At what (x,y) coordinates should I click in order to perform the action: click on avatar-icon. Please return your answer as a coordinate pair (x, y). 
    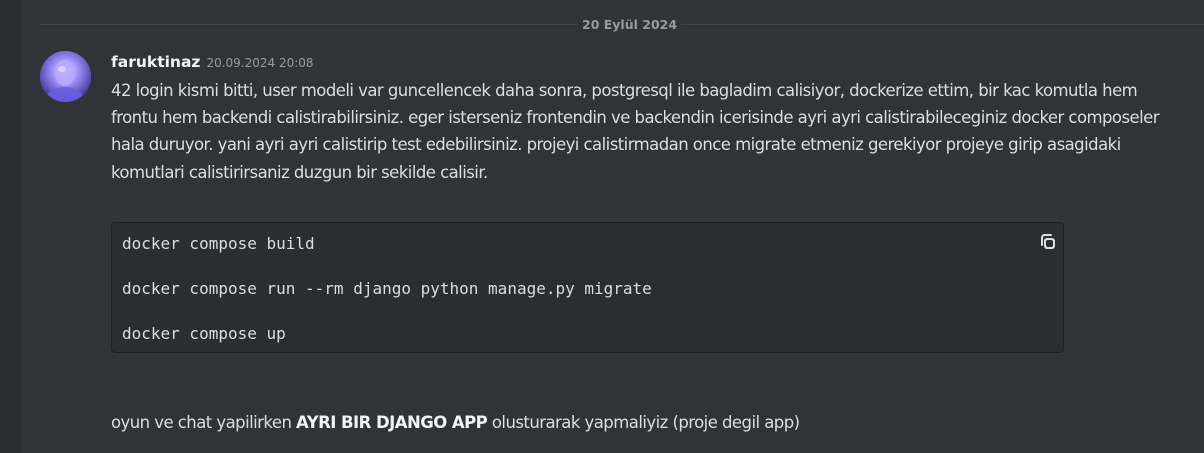
    Looking at the image, I should click on (65, 76).